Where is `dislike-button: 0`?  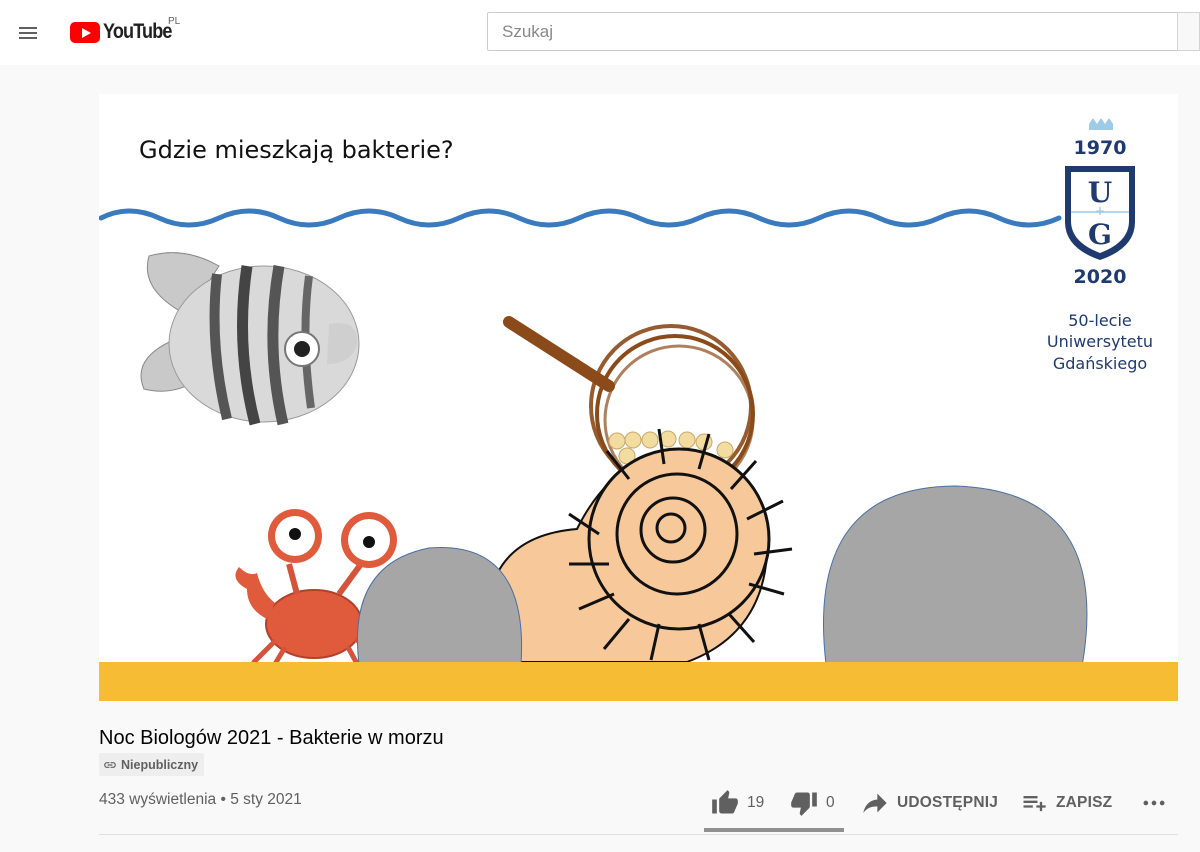
dislike-button: 0 is located at coordinates (812, 803).